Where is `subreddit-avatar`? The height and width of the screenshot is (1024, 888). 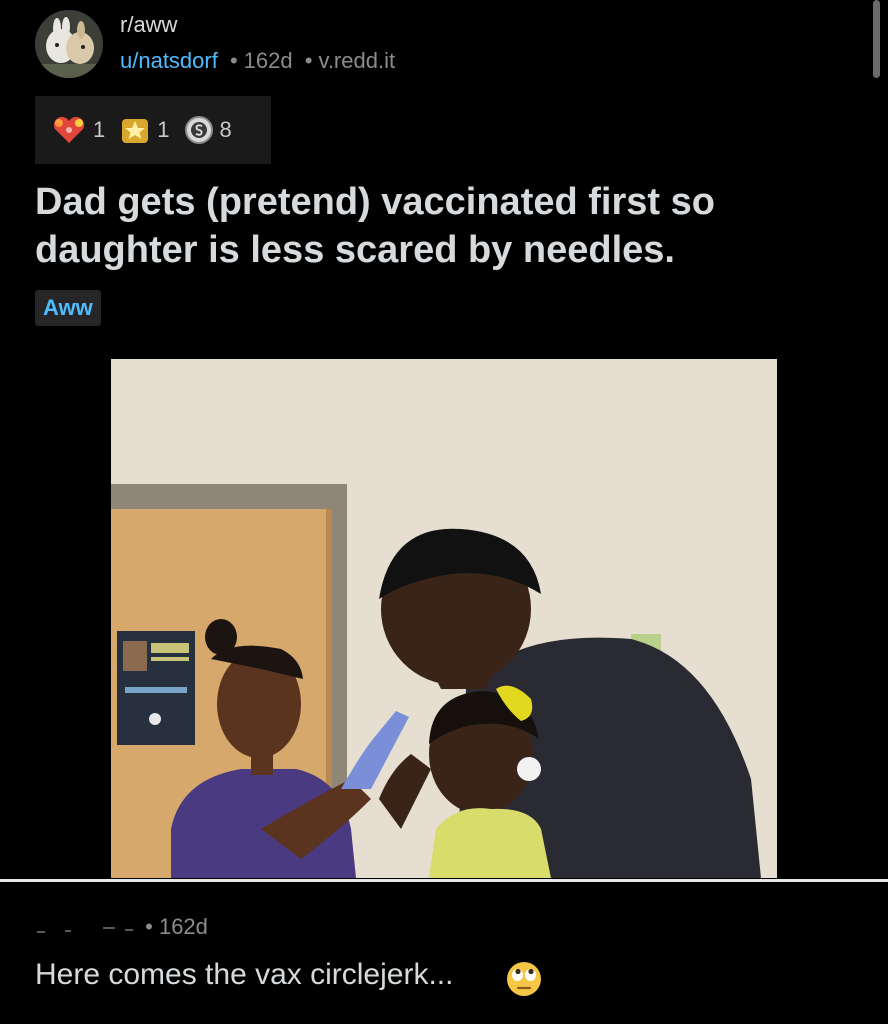 subreddit-avatar is located at coordinates (69, 44).